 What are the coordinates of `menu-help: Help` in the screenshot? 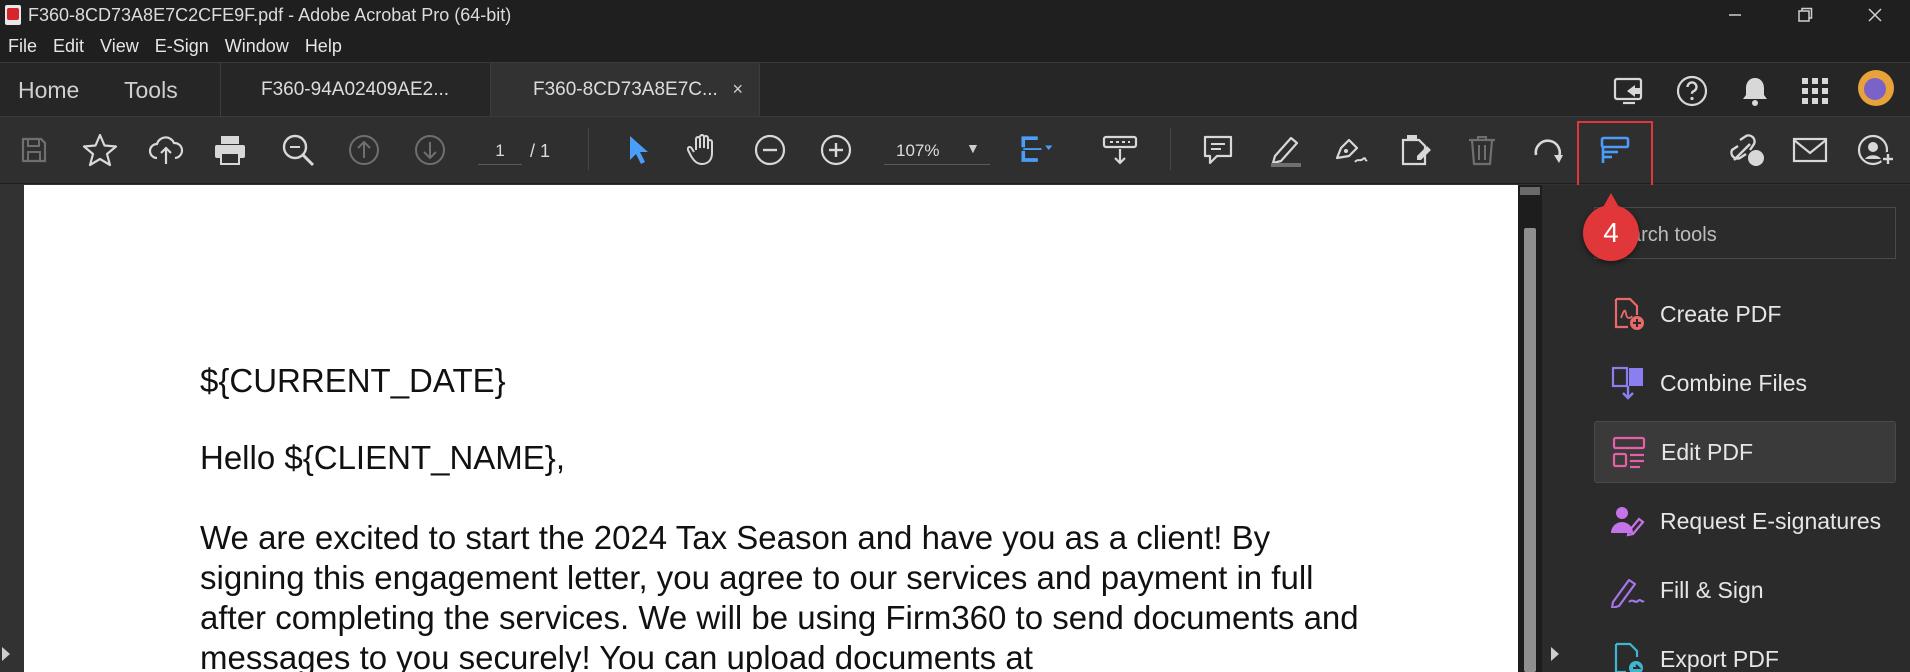 It's located at (323, 46).